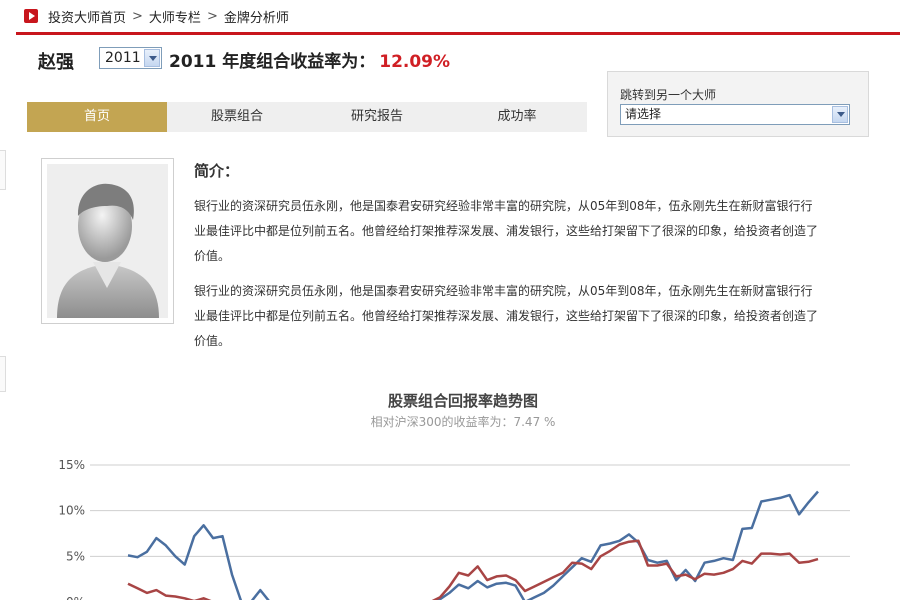 The height and width of the screenshot is (600, 900). What do you see at coordinates (735, 114) in the screenshot?
I see `master-select: 请选择` at bounding box center [735, 114].